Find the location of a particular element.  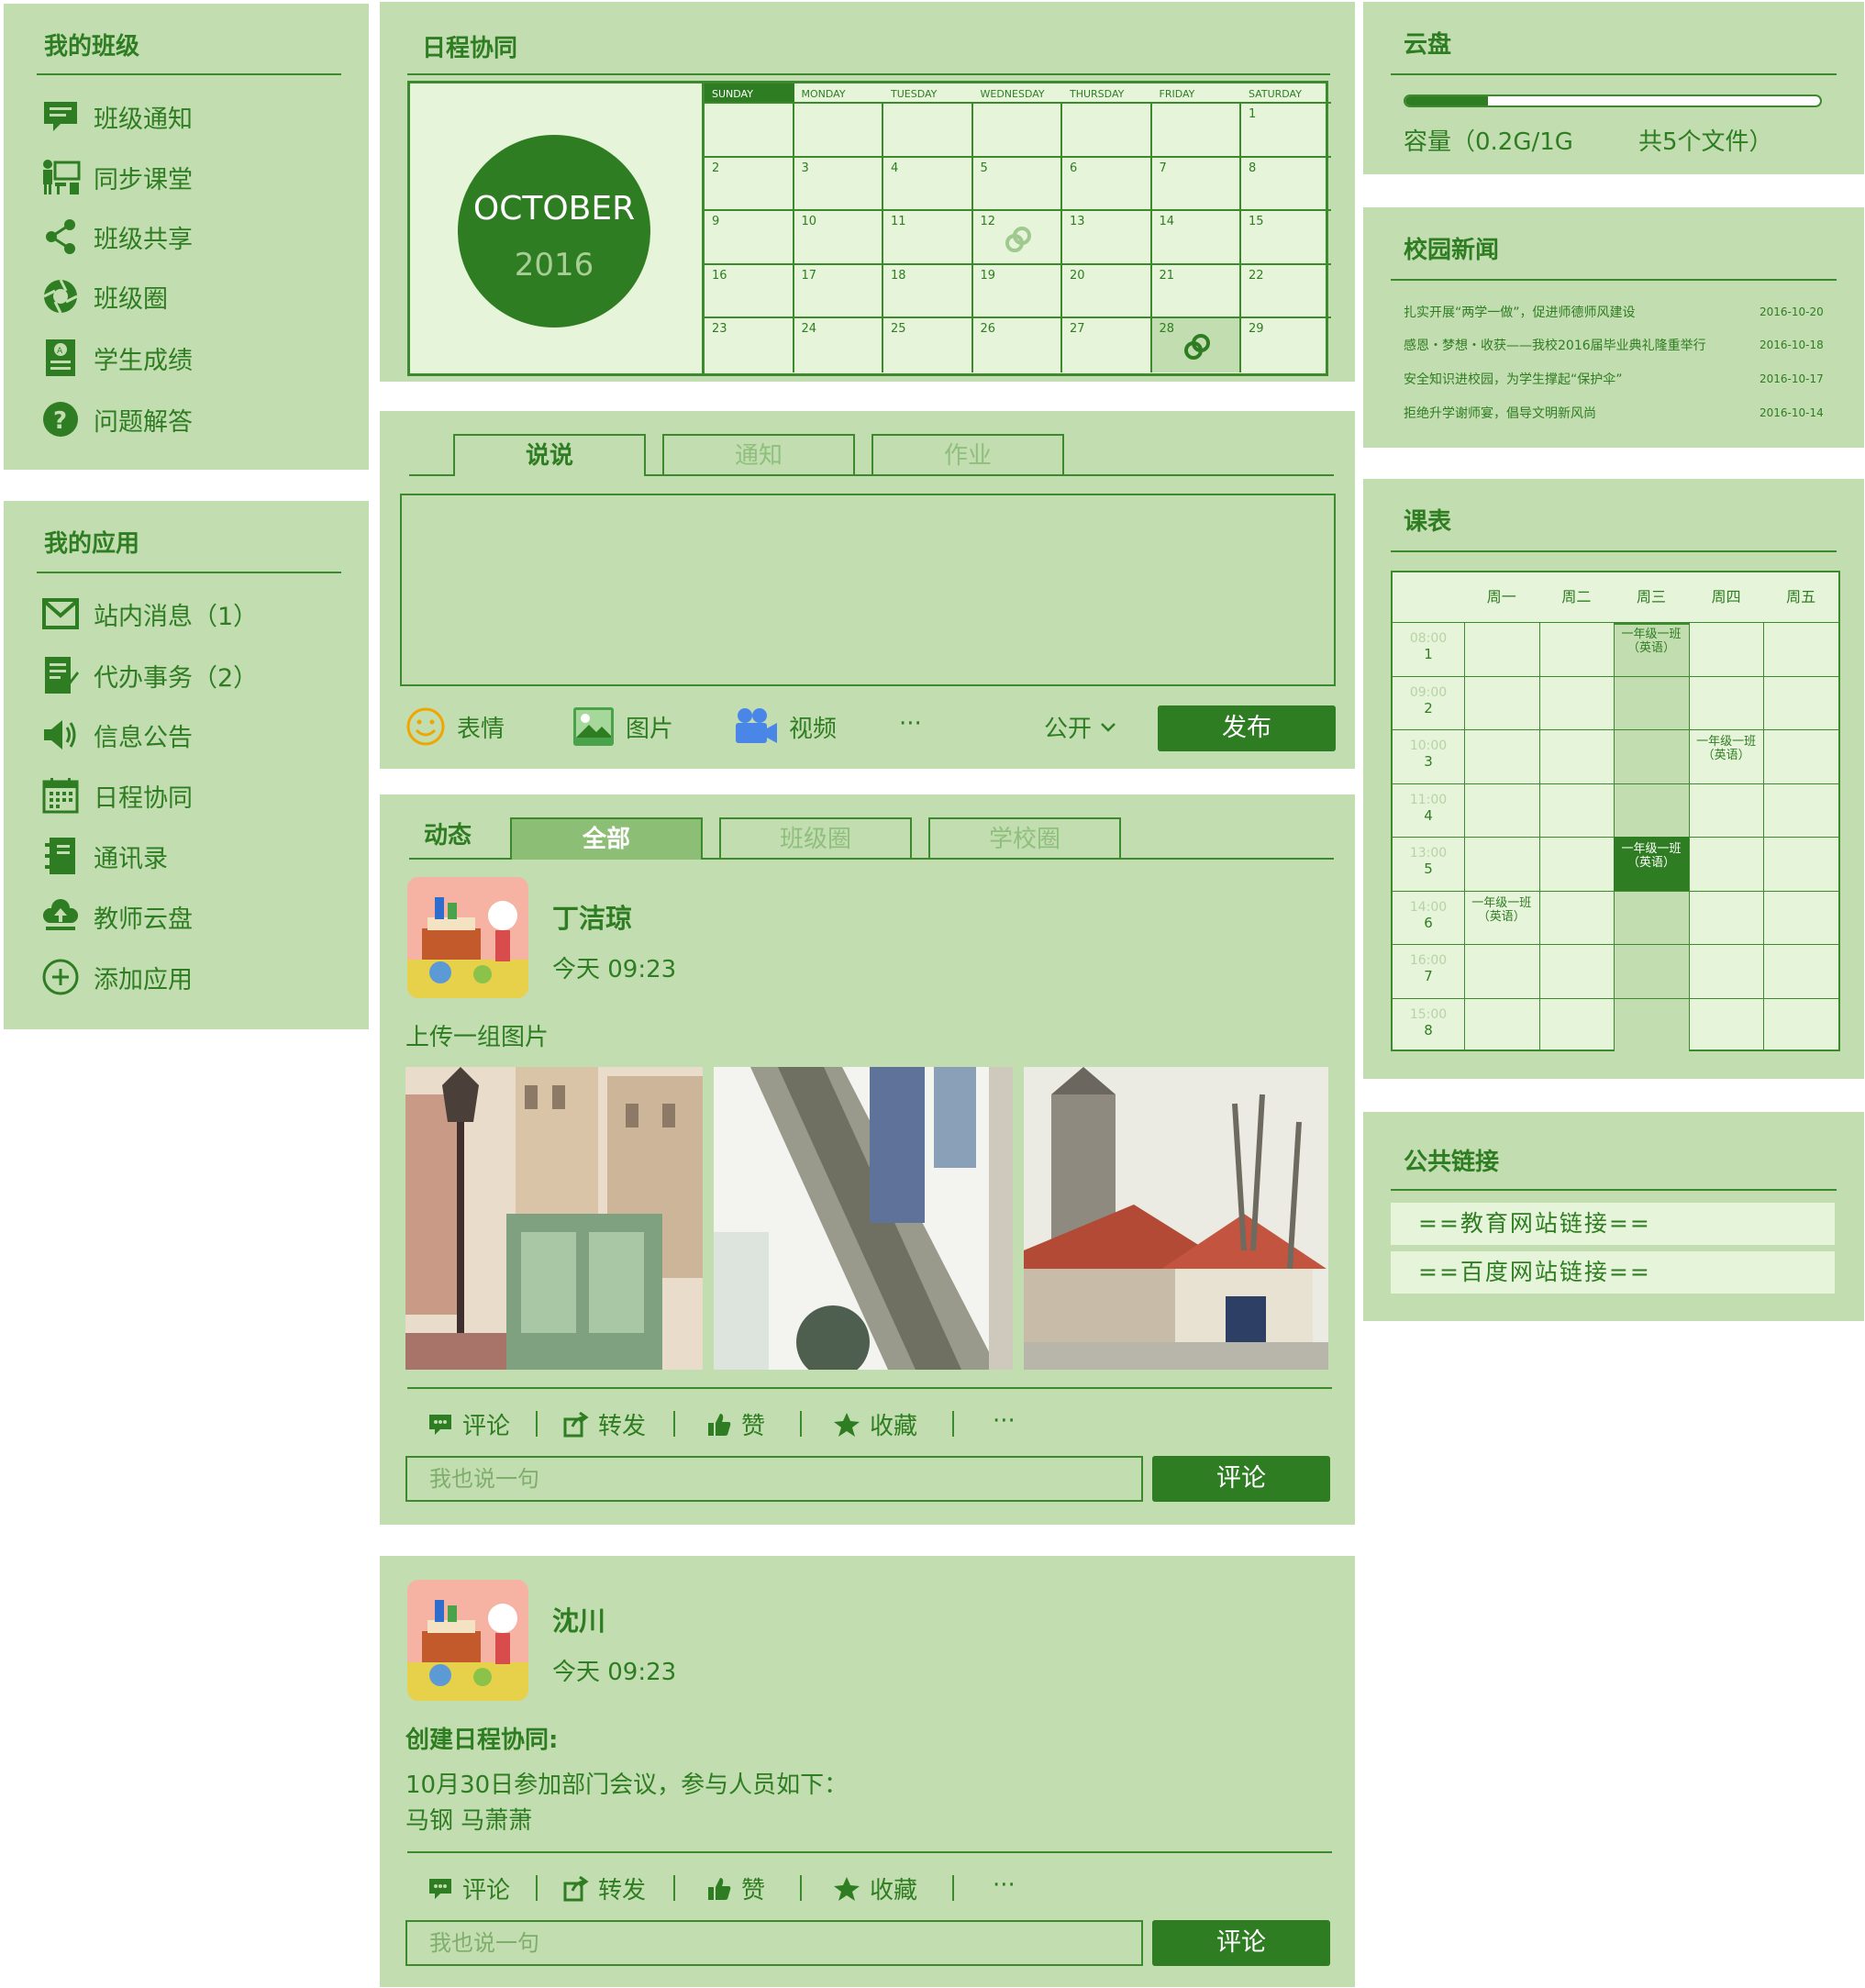

nav-item-teacher-cloud: 教师云盘 is located at coordinates (117, 916).